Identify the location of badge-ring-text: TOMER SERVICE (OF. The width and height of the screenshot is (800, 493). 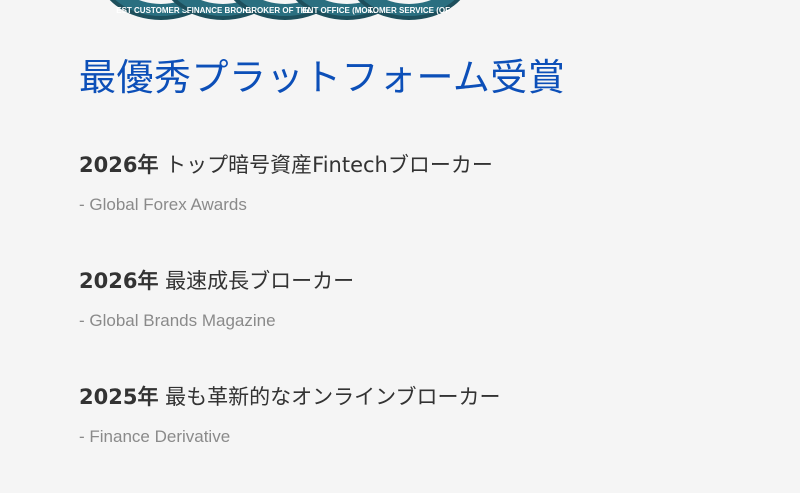
(409, 10).